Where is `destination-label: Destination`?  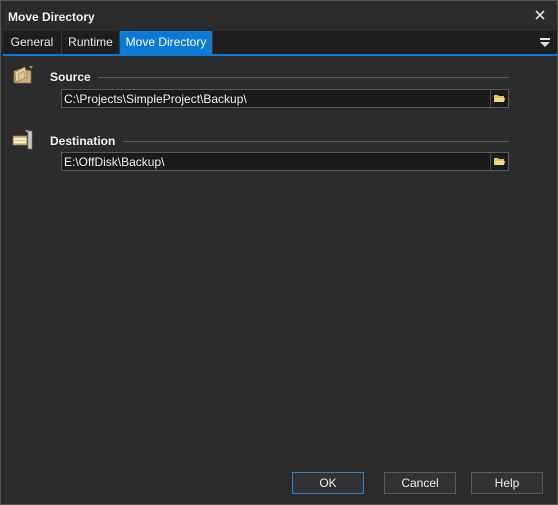
destination-label: Destination is located at coordinates (83, 141).